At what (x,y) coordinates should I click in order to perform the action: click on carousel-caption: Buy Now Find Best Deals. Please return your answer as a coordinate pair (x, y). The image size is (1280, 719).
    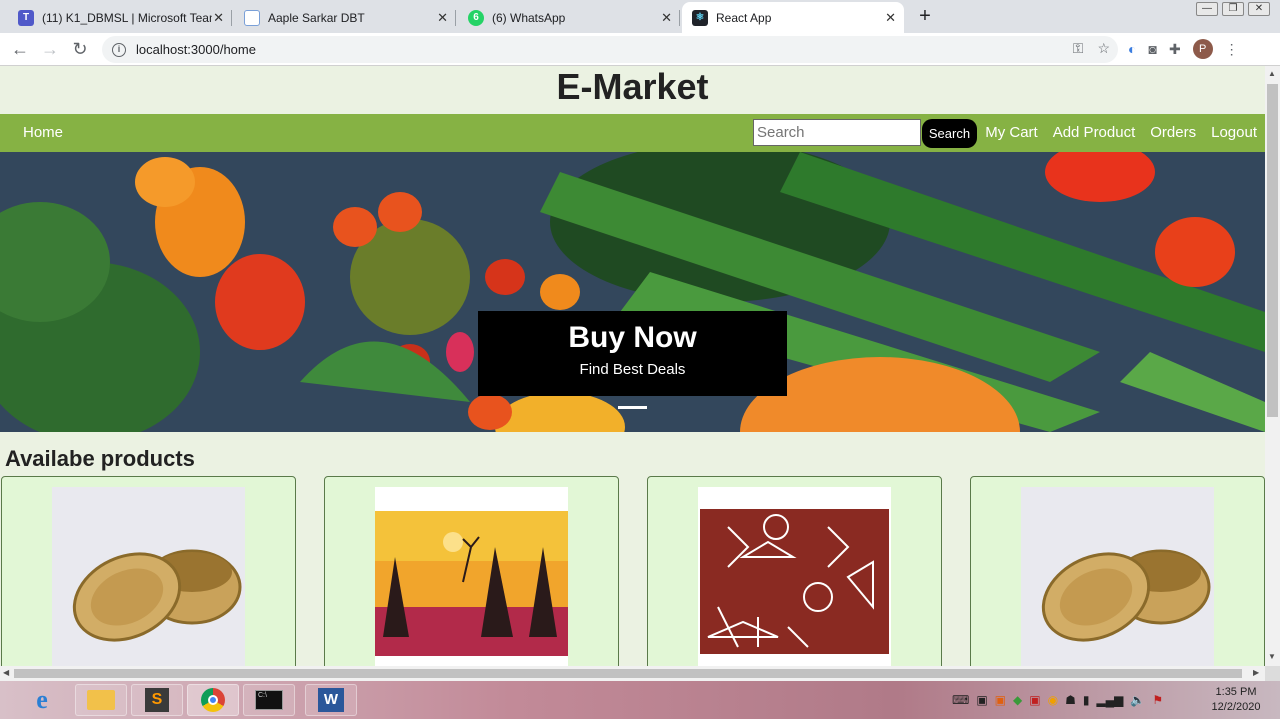
    Looking at the image, I should click on (632, 353).